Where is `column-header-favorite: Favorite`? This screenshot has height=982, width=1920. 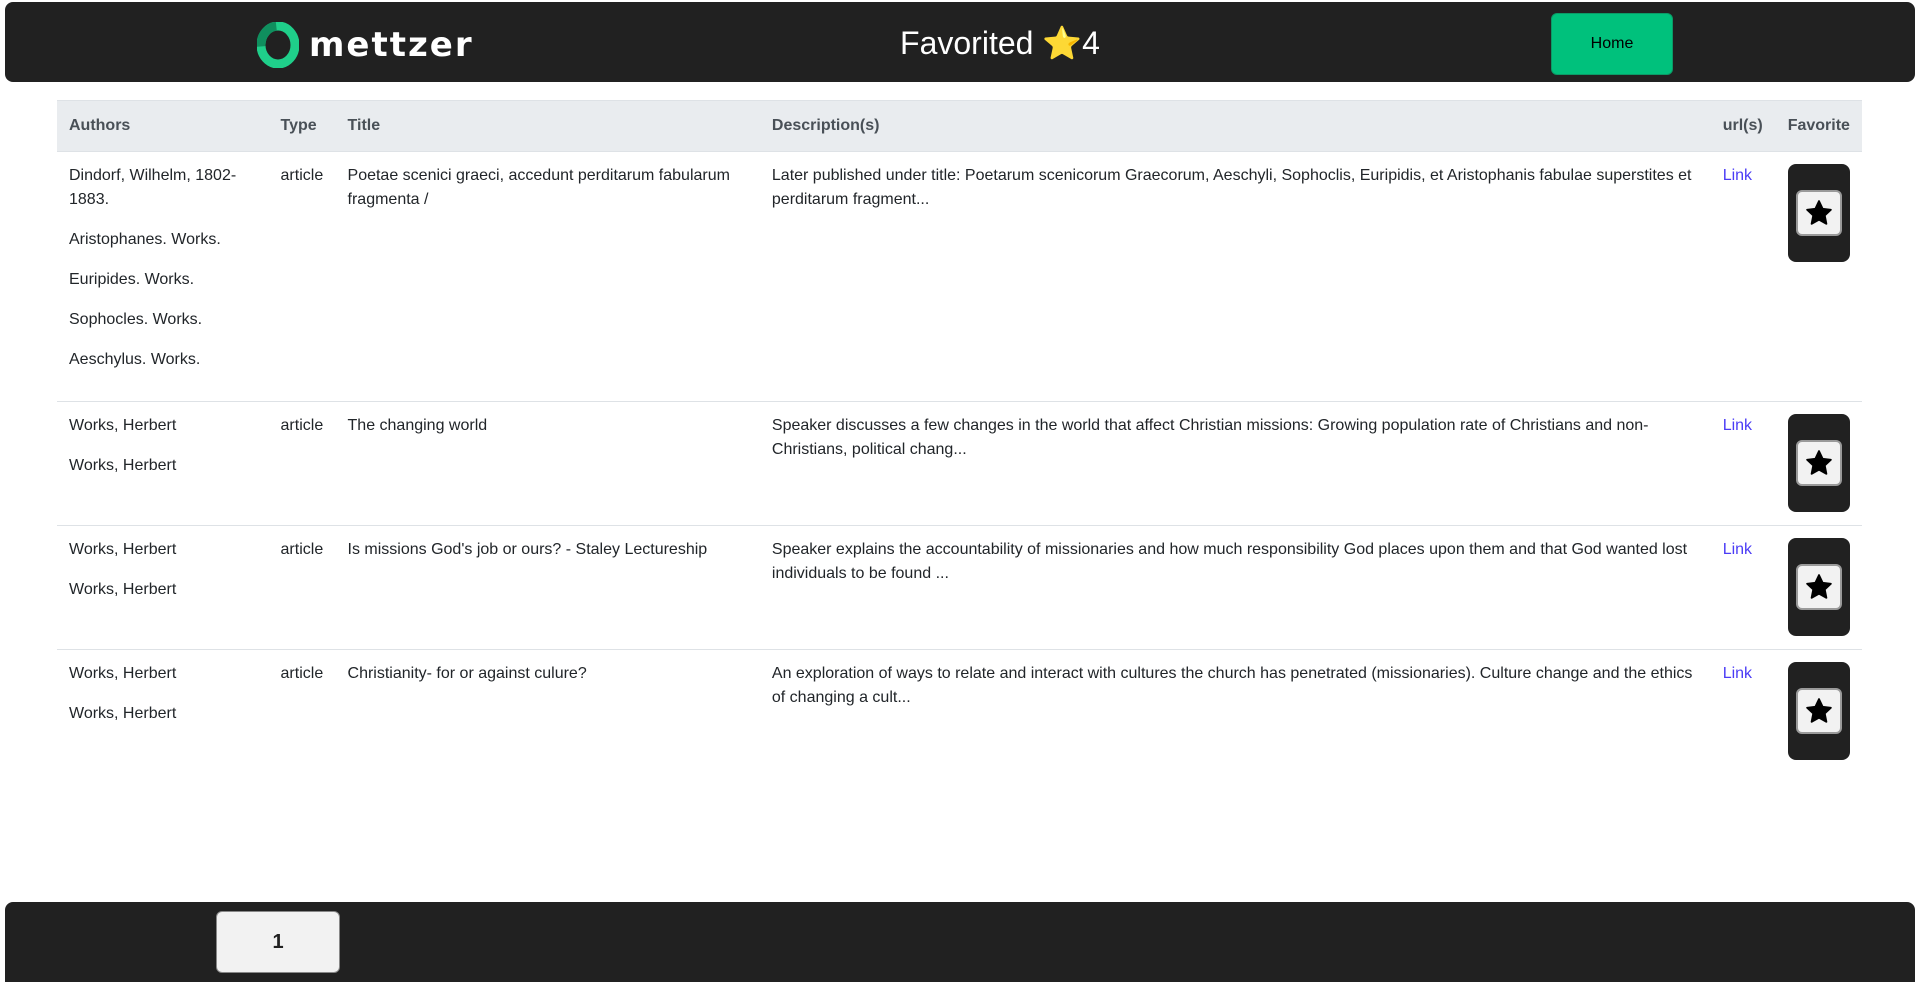
column-header-favorite: Favorite is located at coordinates (1818, 126).